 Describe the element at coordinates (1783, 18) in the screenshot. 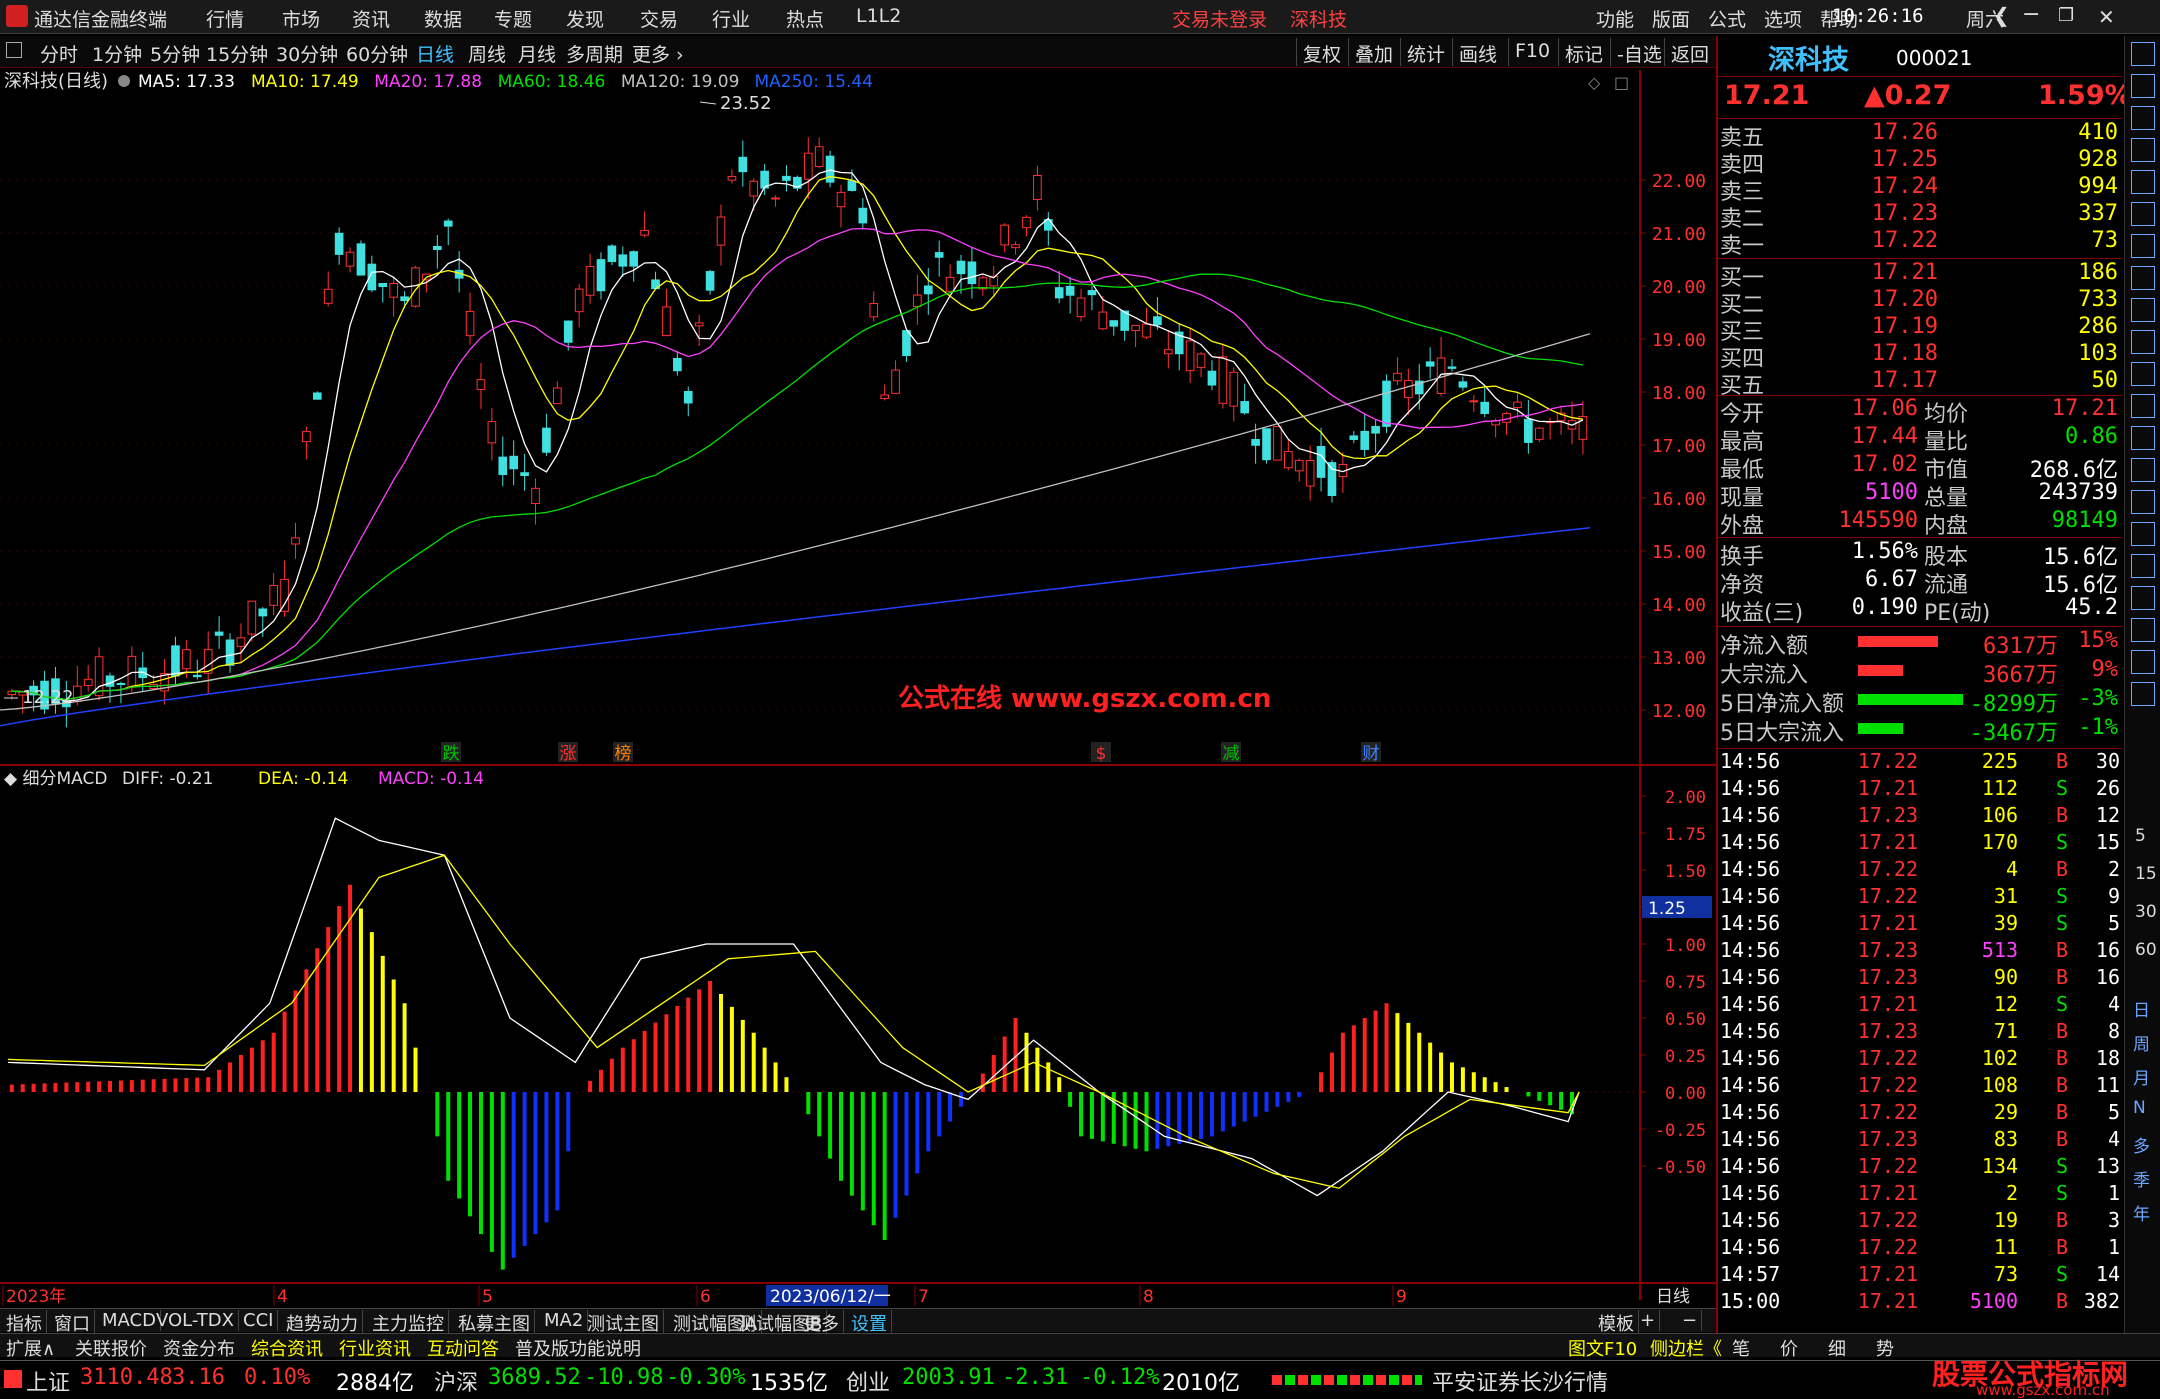

I see `menu-right-3: 选项` at that location.